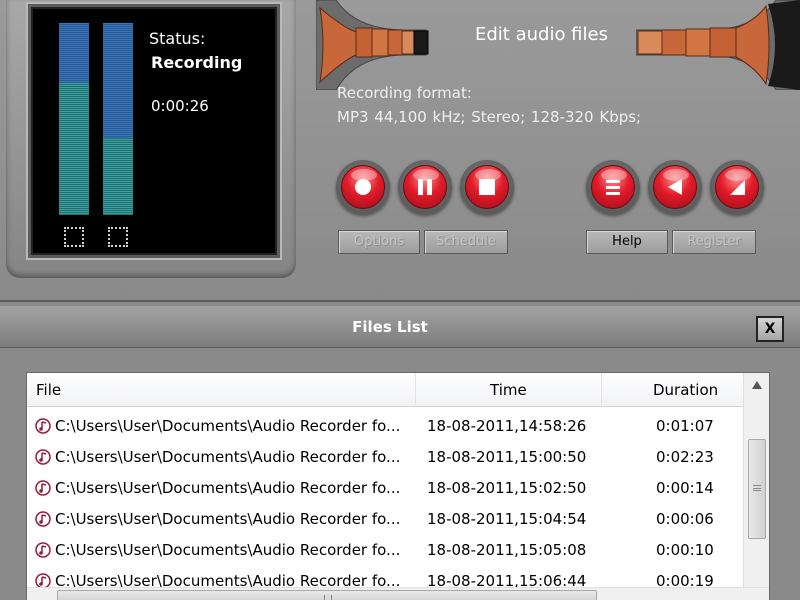 The image size is (800, 600). What do you see at coordinates (714, 242) in the screenshot?
I see `register-button: Register` at bounding box center [714, 242].